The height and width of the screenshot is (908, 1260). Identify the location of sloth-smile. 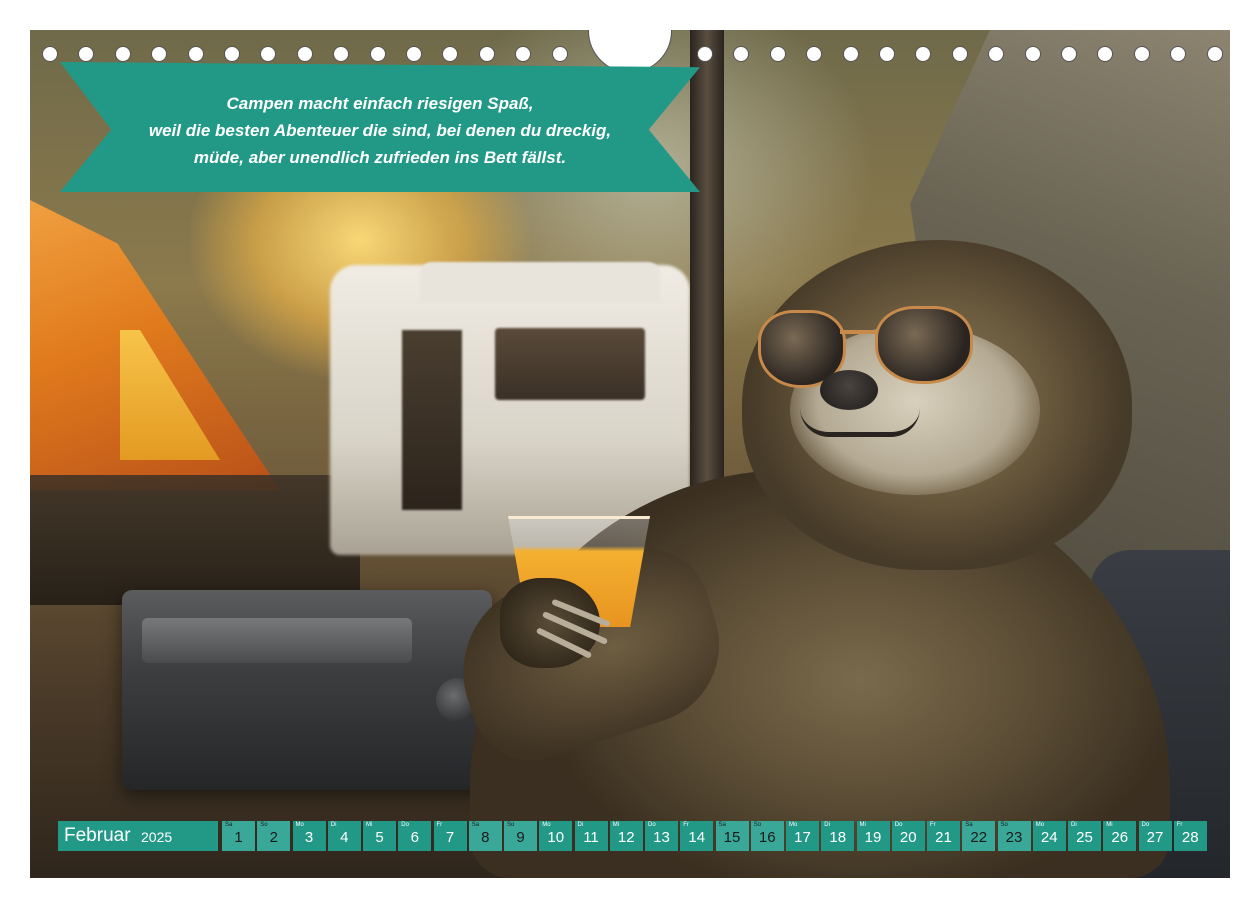
(860, 422).